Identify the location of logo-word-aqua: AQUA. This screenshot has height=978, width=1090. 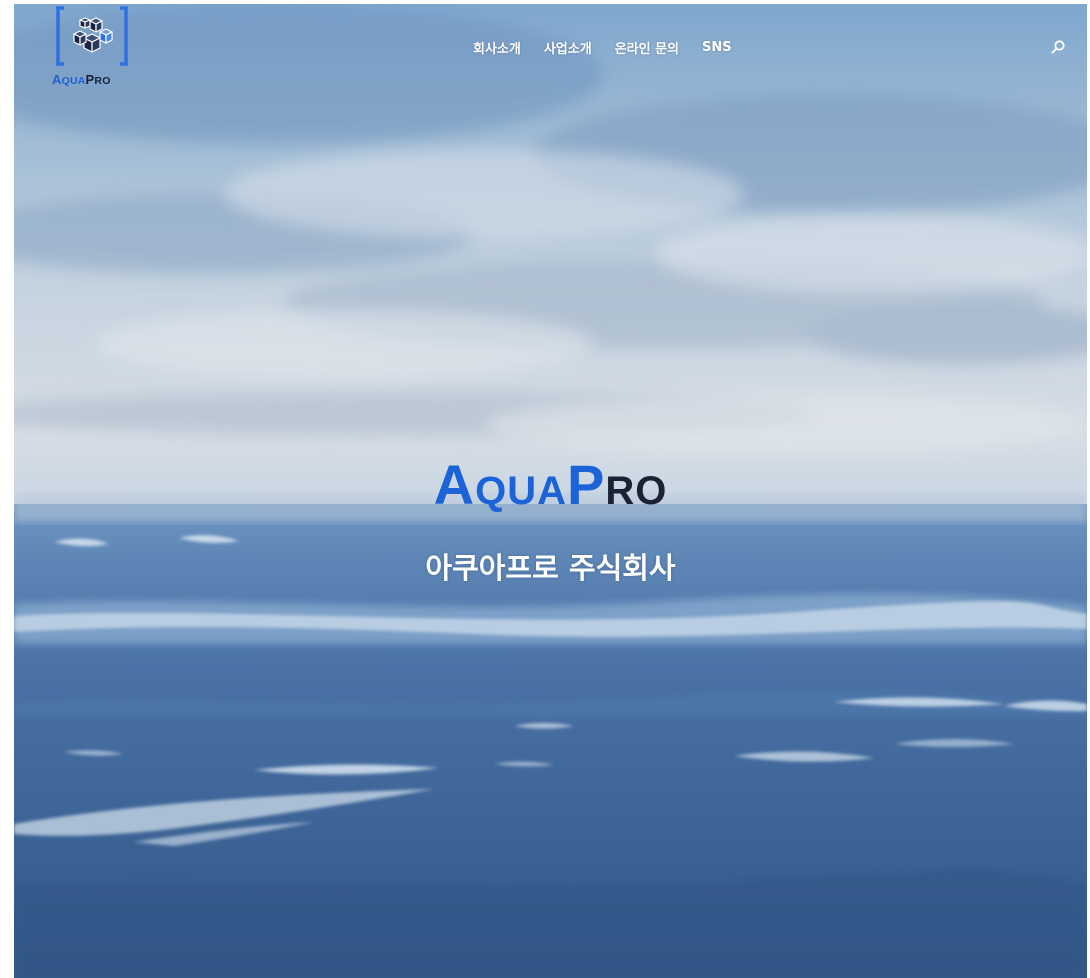
(69, 79).